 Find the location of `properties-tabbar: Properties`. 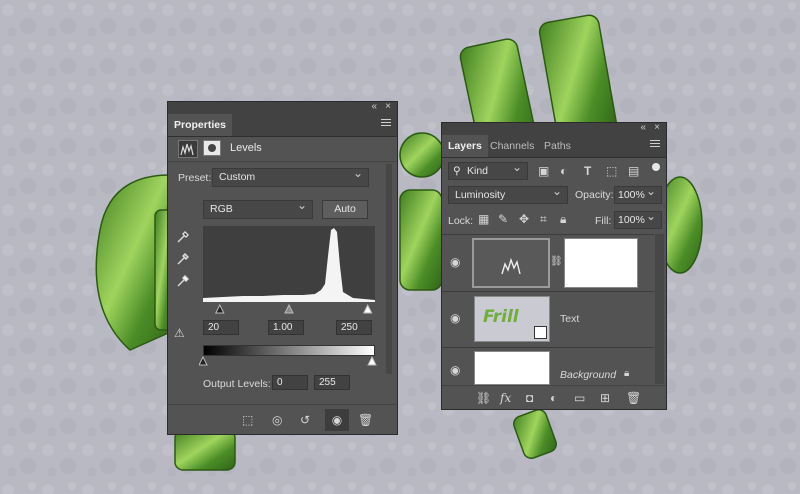

properties-tabbar: Properties is located at coordinates (282, 125).